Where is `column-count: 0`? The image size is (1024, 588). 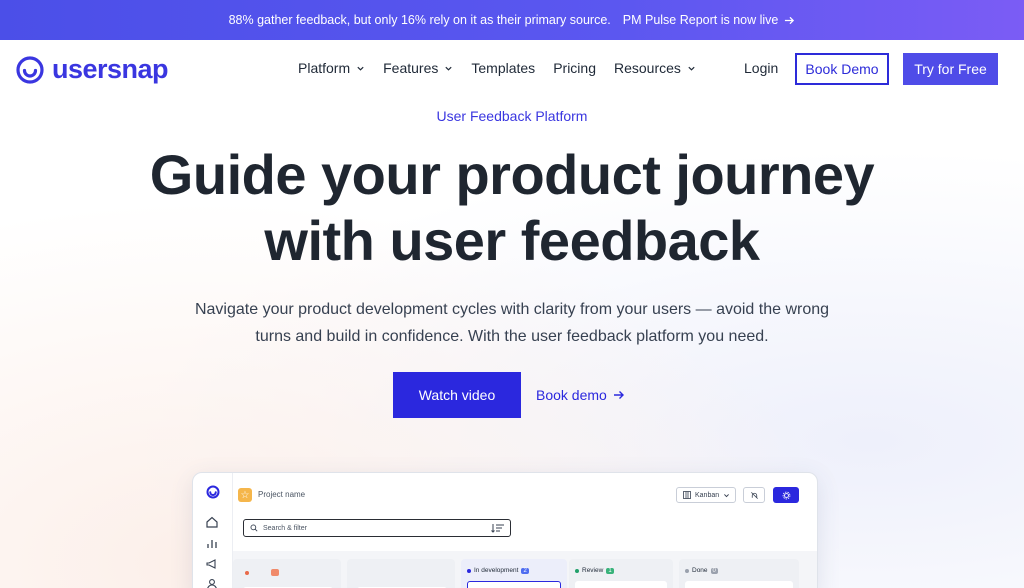
column-count: 0 is located at coordinates (714, 570).